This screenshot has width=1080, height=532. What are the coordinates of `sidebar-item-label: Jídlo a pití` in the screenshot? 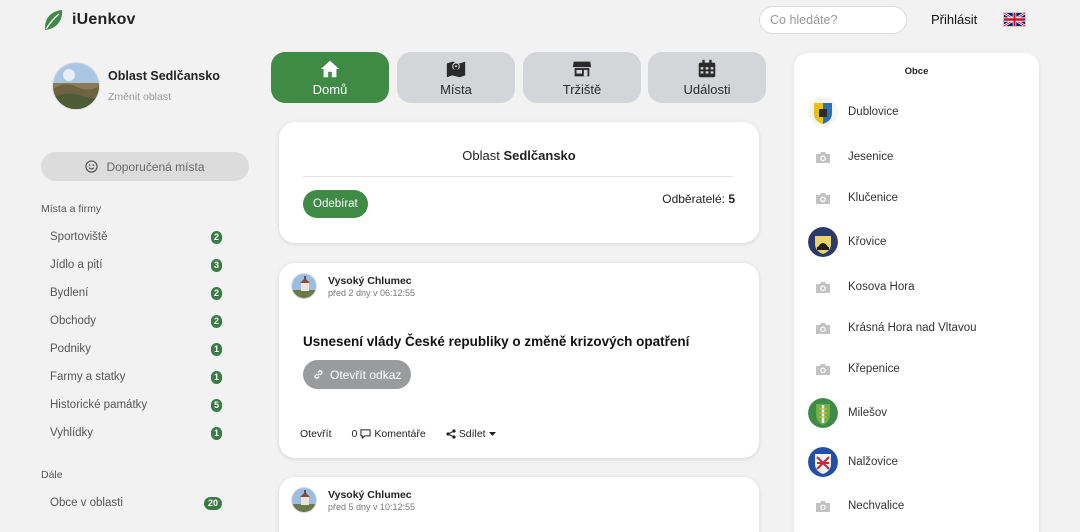 It's located at (76, 265).